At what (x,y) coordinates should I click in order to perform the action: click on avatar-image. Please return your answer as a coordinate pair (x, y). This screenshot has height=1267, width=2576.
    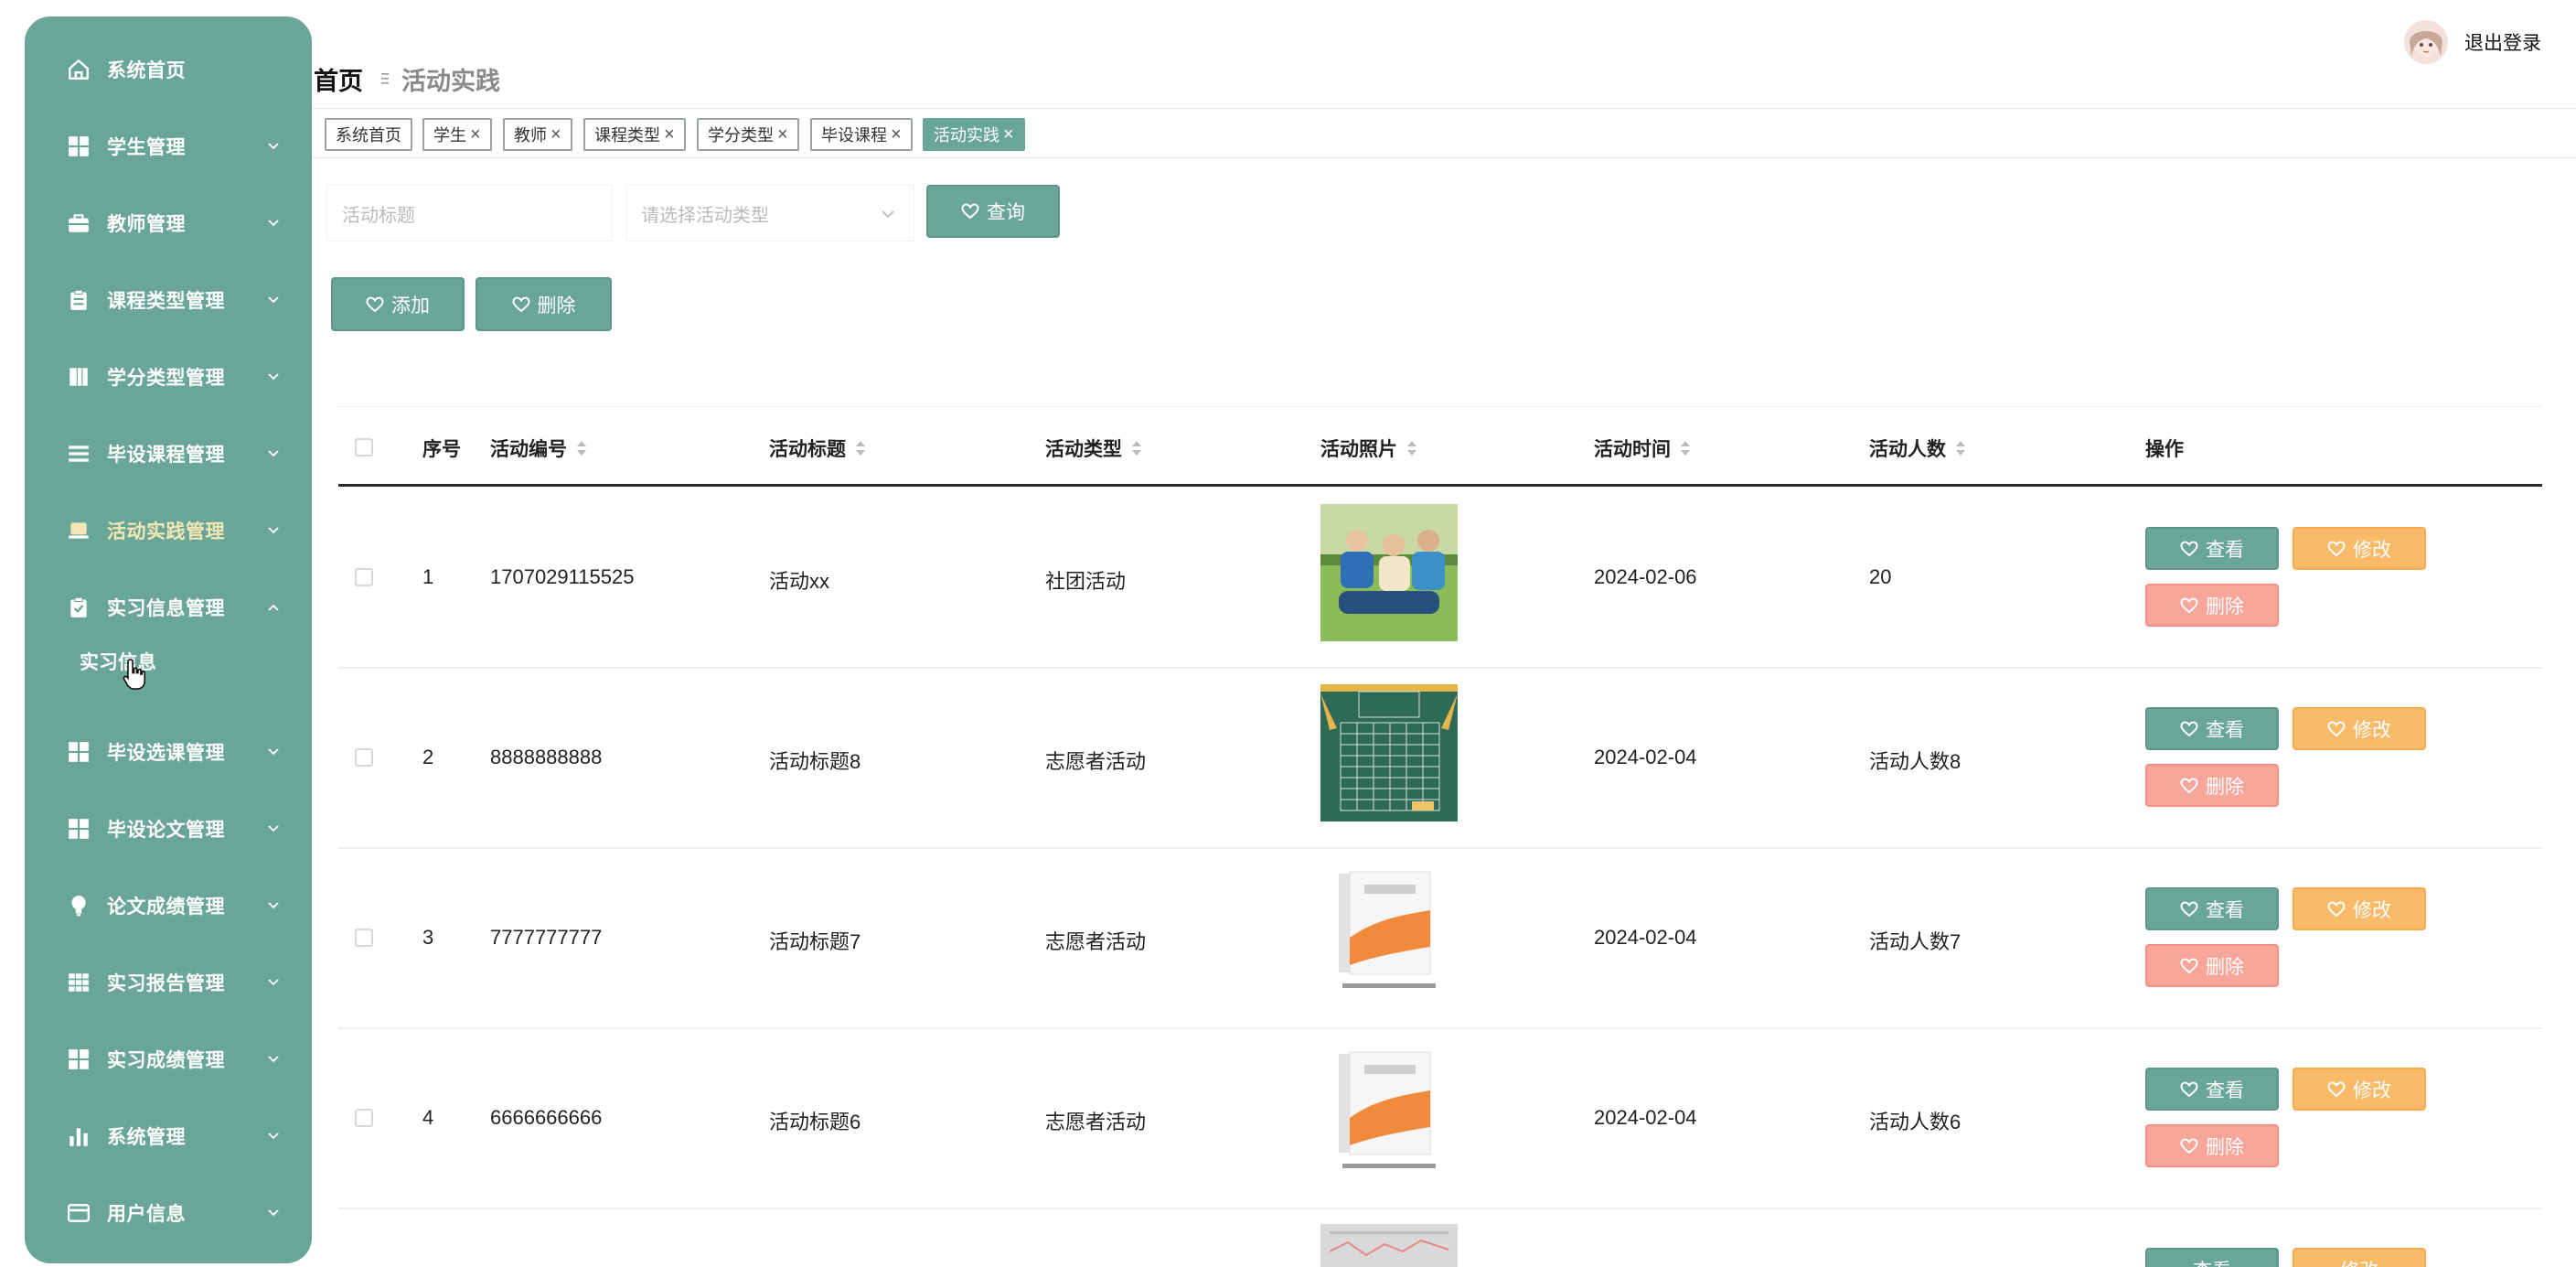
    Looking at the image, I should click on (2426, 42).